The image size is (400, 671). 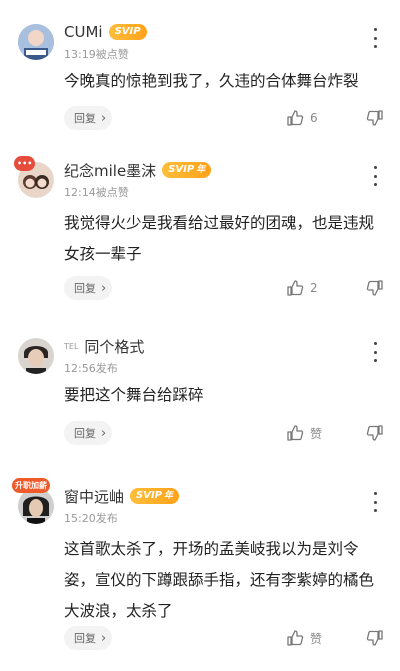 What do you see at coordinates (114, 346) in the screenshot?
I see `username: 同个格式` at bounding box center [114, 346].